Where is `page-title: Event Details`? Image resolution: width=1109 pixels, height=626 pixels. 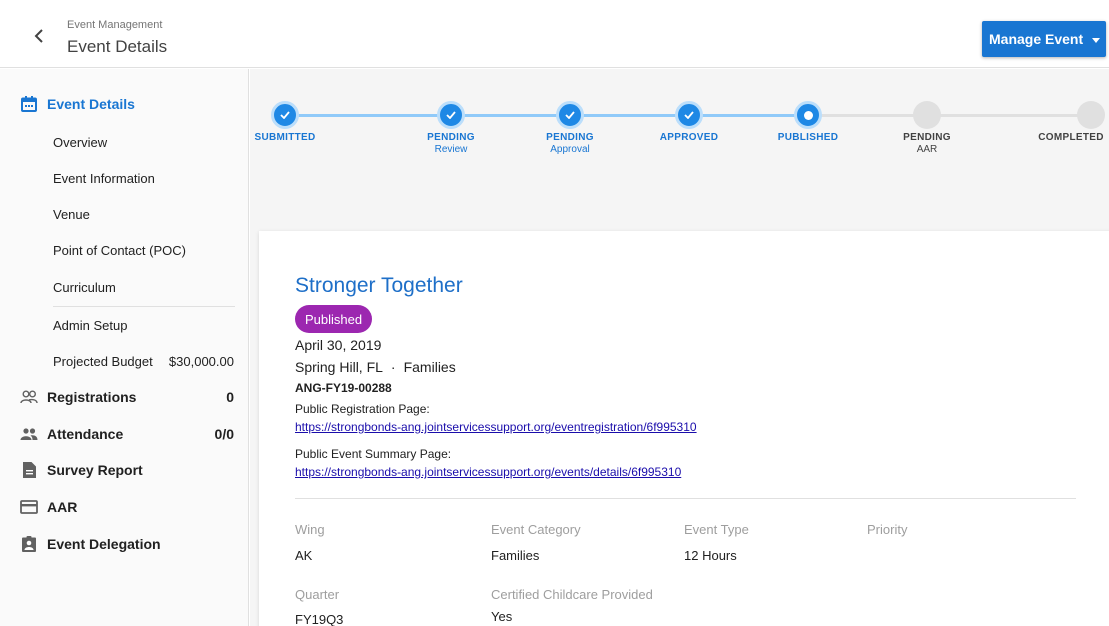
page-title: Event Details is located at coordinates (117, 46).